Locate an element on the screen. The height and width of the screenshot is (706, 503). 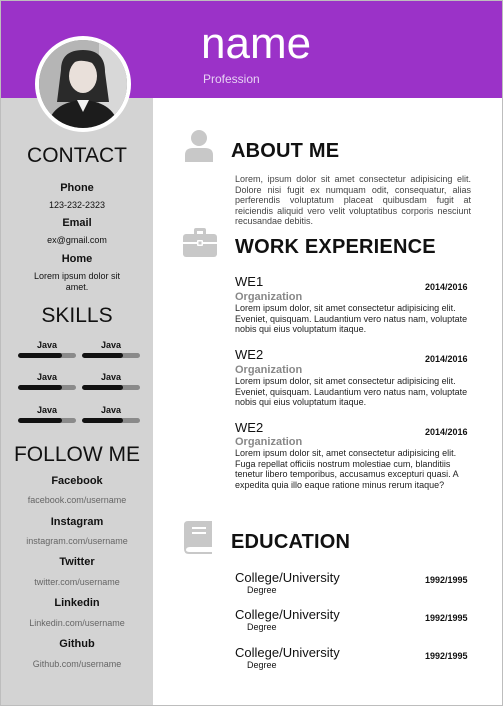
facebook-link: facebook.com/username is located at coordinates (77, 500).